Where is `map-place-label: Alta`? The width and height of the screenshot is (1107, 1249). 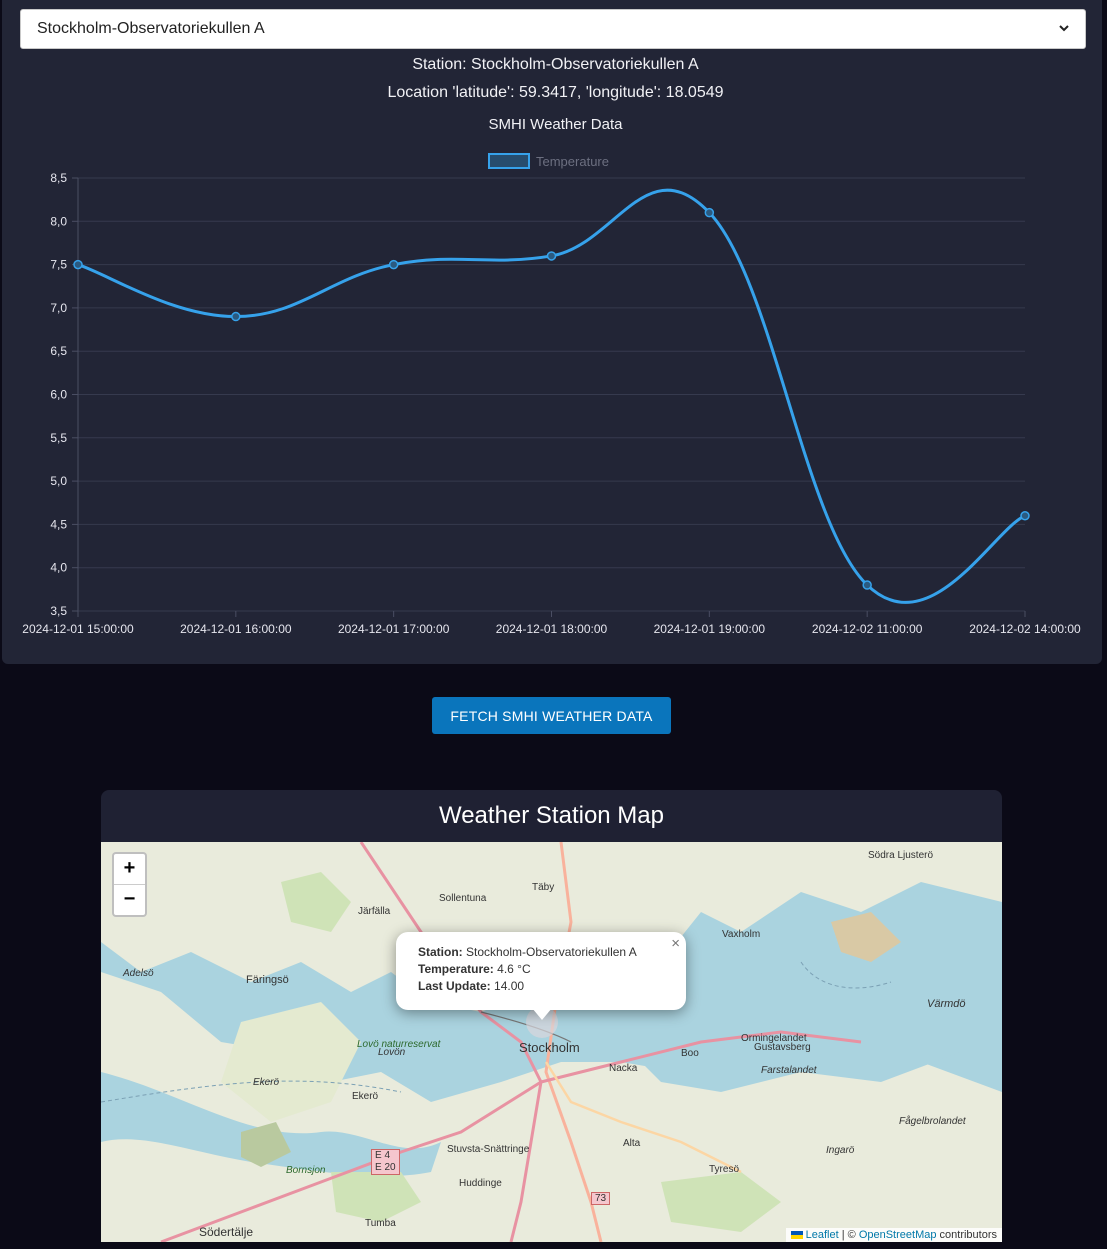 map-place-label: Alta is located at coordinates (632, 1143).